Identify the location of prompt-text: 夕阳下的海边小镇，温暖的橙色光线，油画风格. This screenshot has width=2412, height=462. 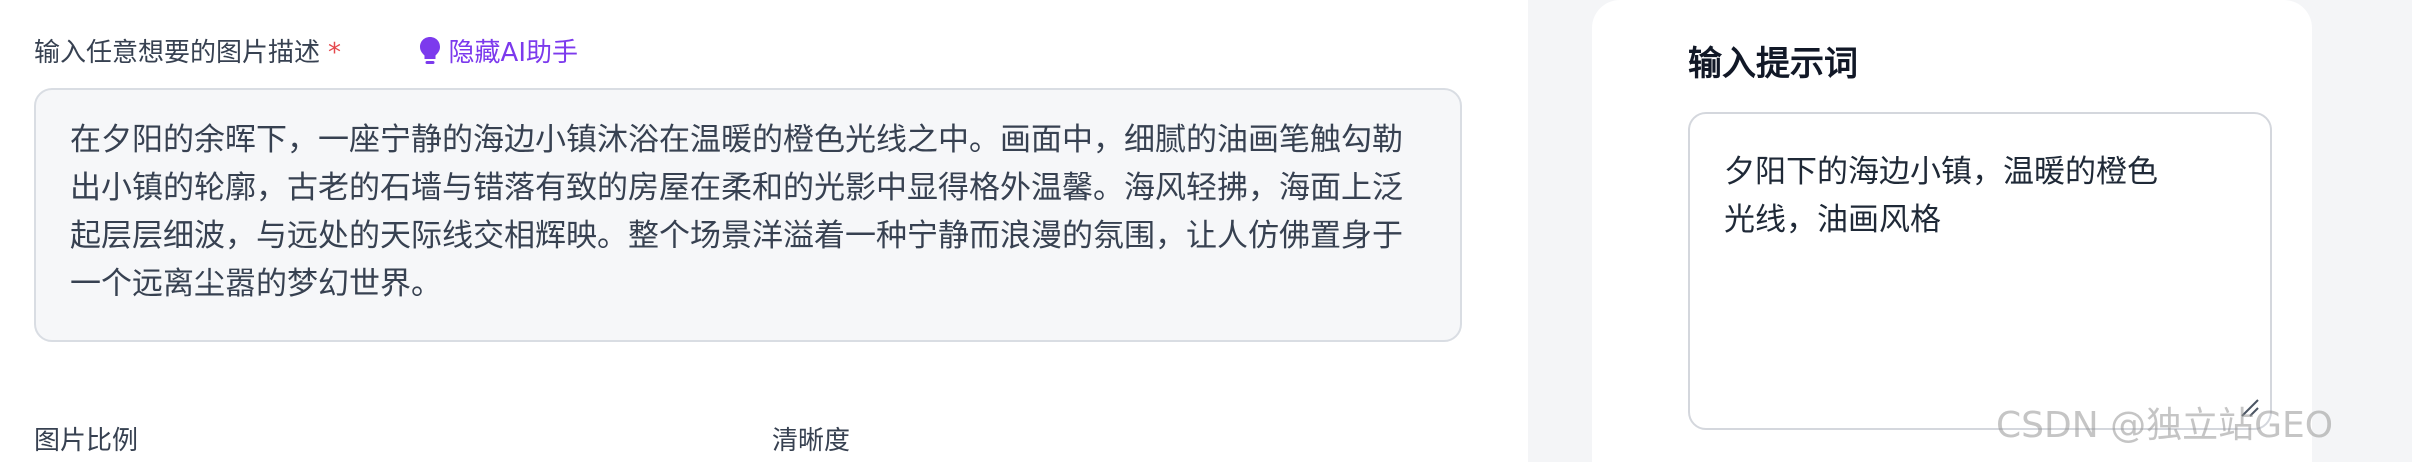
(1941, 196).